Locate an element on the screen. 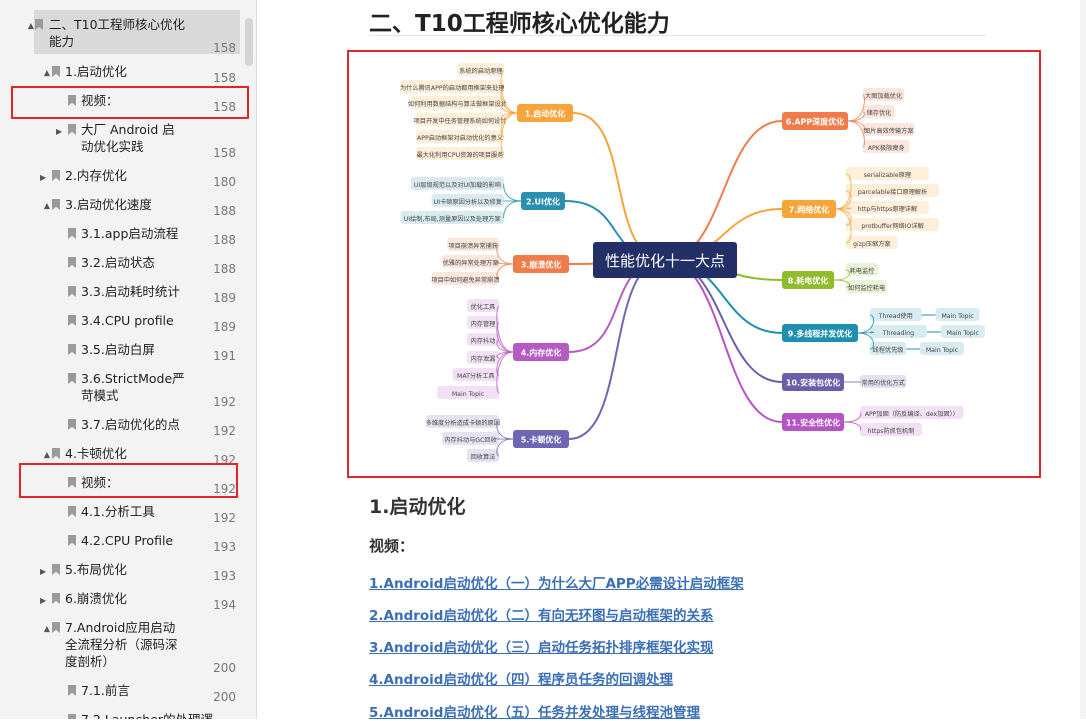 This screenshot has height=721, width=1086. toc-item: ▼ 4.卡顿优化 192 is located at coordinates (120, 456).